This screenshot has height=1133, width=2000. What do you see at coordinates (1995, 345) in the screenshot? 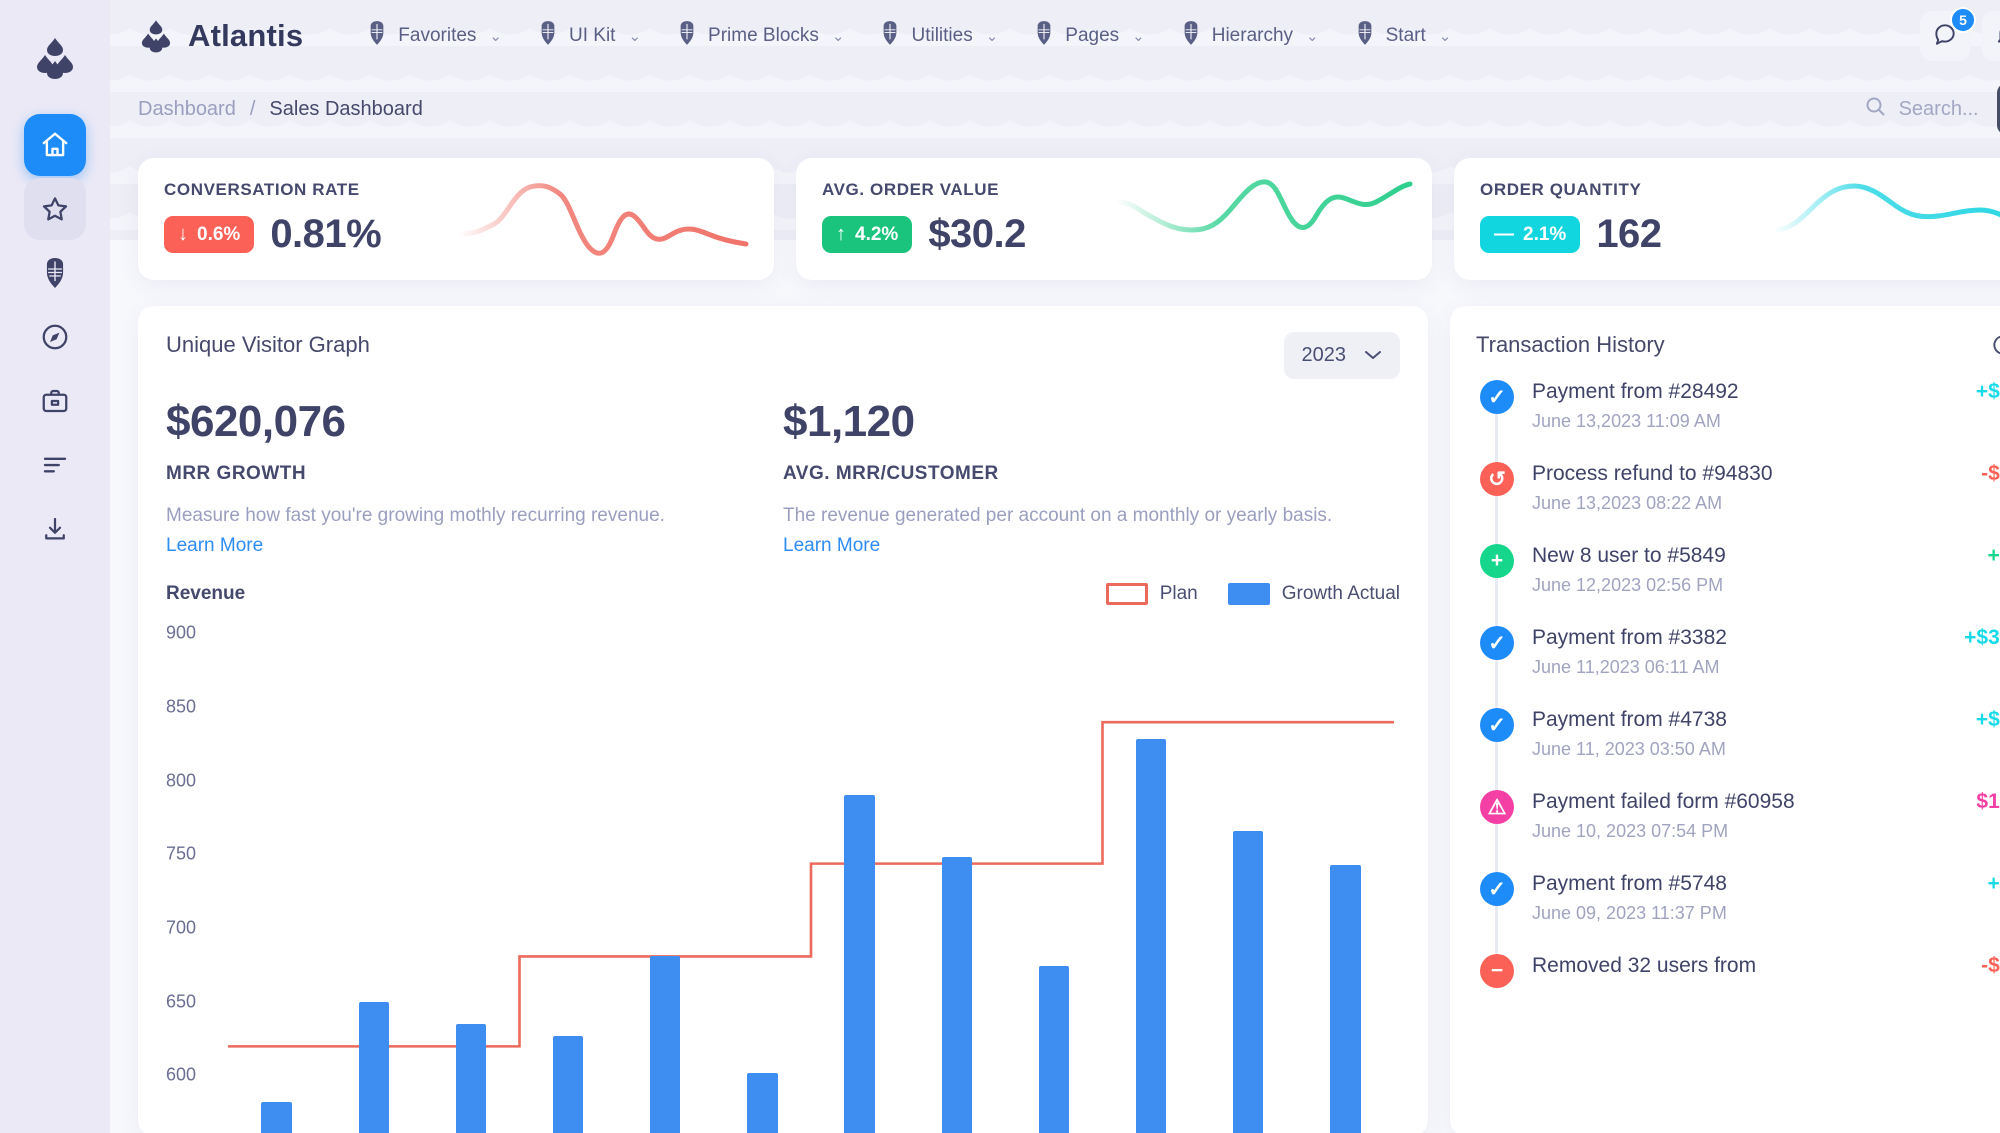
I see `refresh-icon` at bounding box center [1995, 345].